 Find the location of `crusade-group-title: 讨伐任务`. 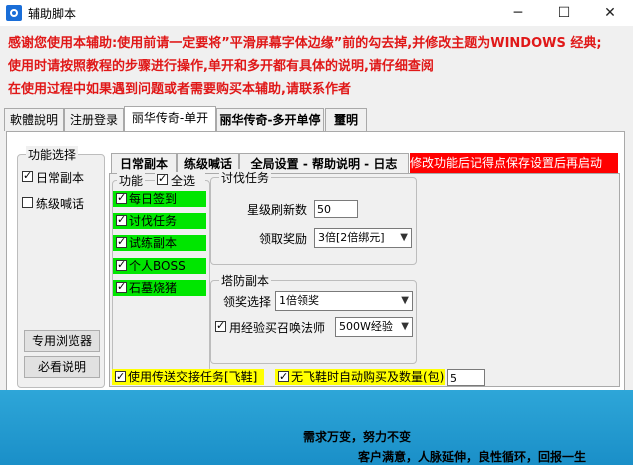

crusade-group-title: 讨伐任务 is located at coordinates (245, 177).